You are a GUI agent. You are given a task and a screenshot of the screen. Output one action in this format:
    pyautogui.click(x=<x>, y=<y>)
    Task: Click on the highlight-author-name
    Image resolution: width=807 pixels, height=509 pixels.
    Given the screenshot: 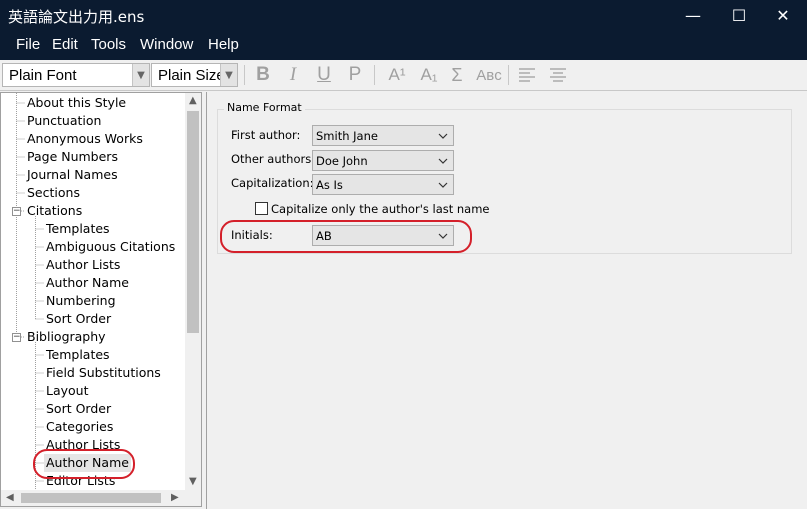 What is the action you would take?
    pyautogui.click(x=84, y=464)
    